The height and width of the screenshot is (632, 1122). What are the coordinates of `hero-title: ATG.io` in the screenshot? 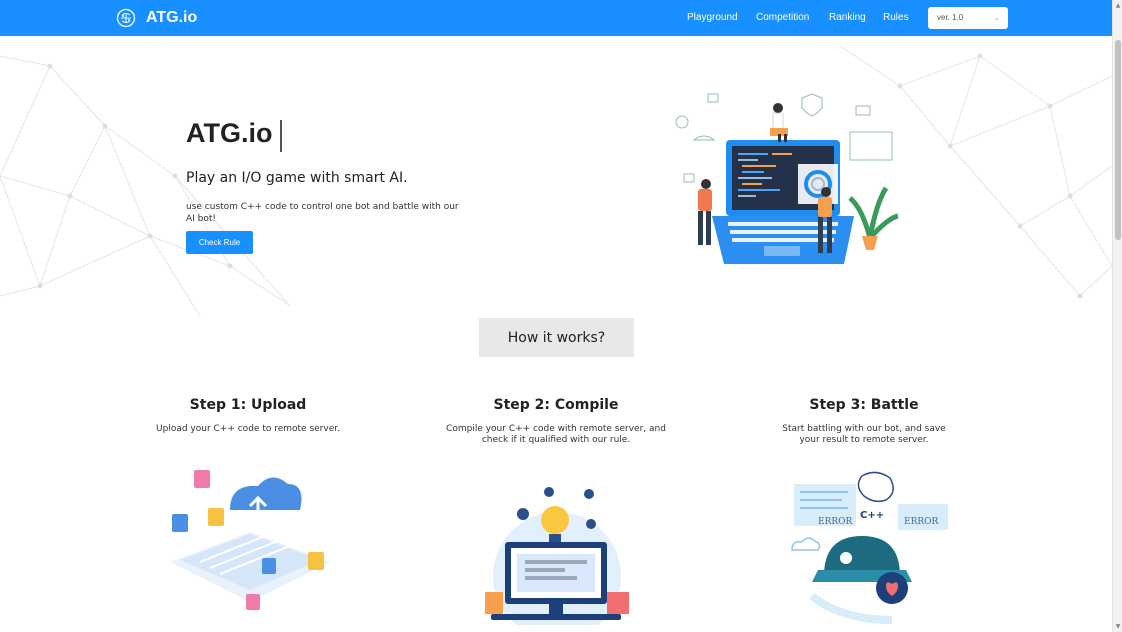 It's located at (229, 133).